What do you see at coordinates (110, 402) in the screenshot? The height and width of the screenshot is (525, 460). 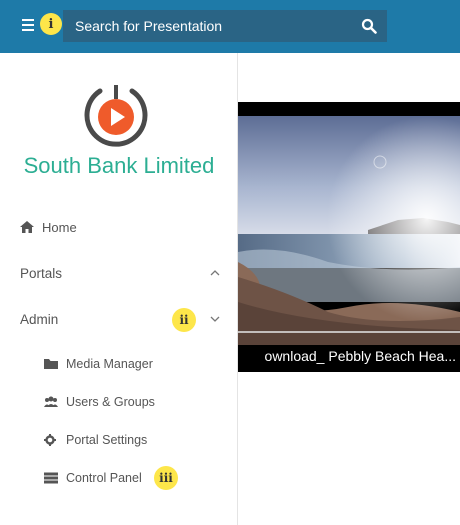 I see `sidebar-item-label: Users & Groups` at bounding box center [110, 402].